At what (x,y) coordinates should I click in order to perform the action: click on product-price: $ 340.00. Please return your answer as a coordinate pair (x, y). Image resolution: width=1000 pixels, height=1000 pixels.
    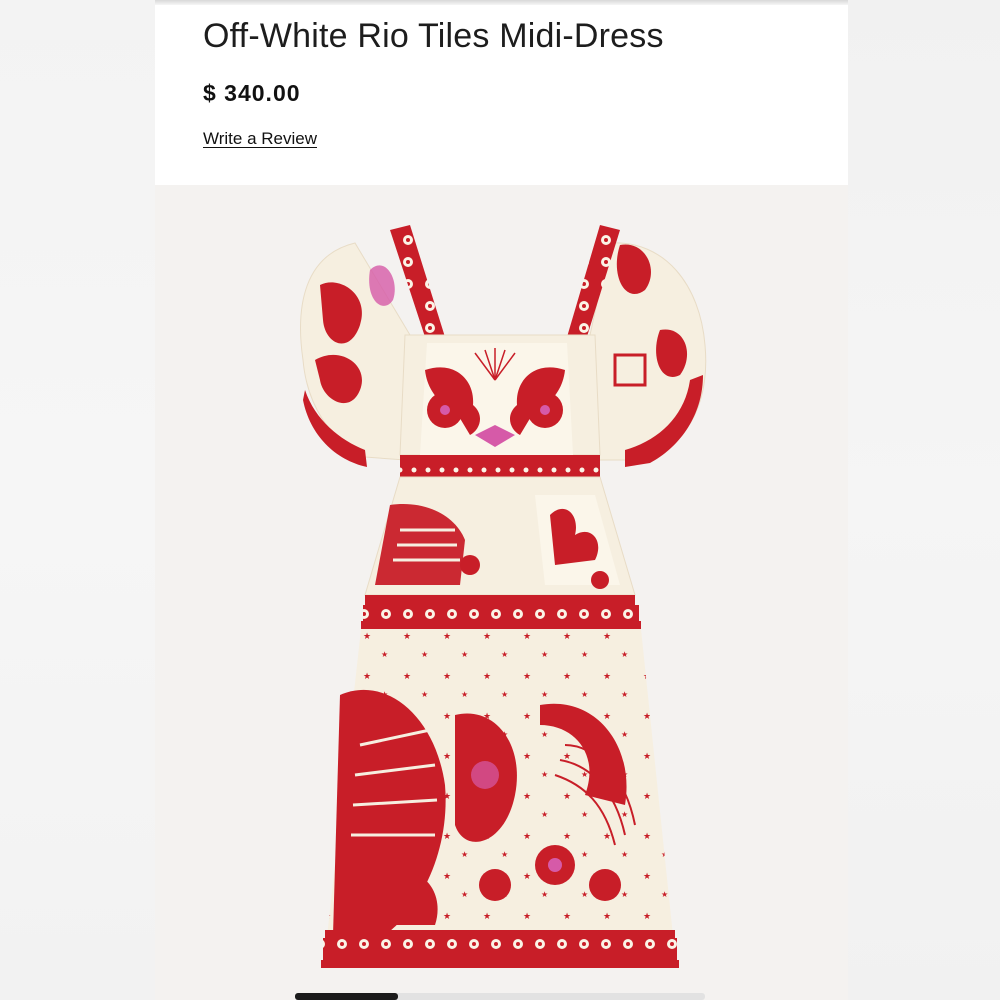
    Looking at the image, I should click on (252, 93).